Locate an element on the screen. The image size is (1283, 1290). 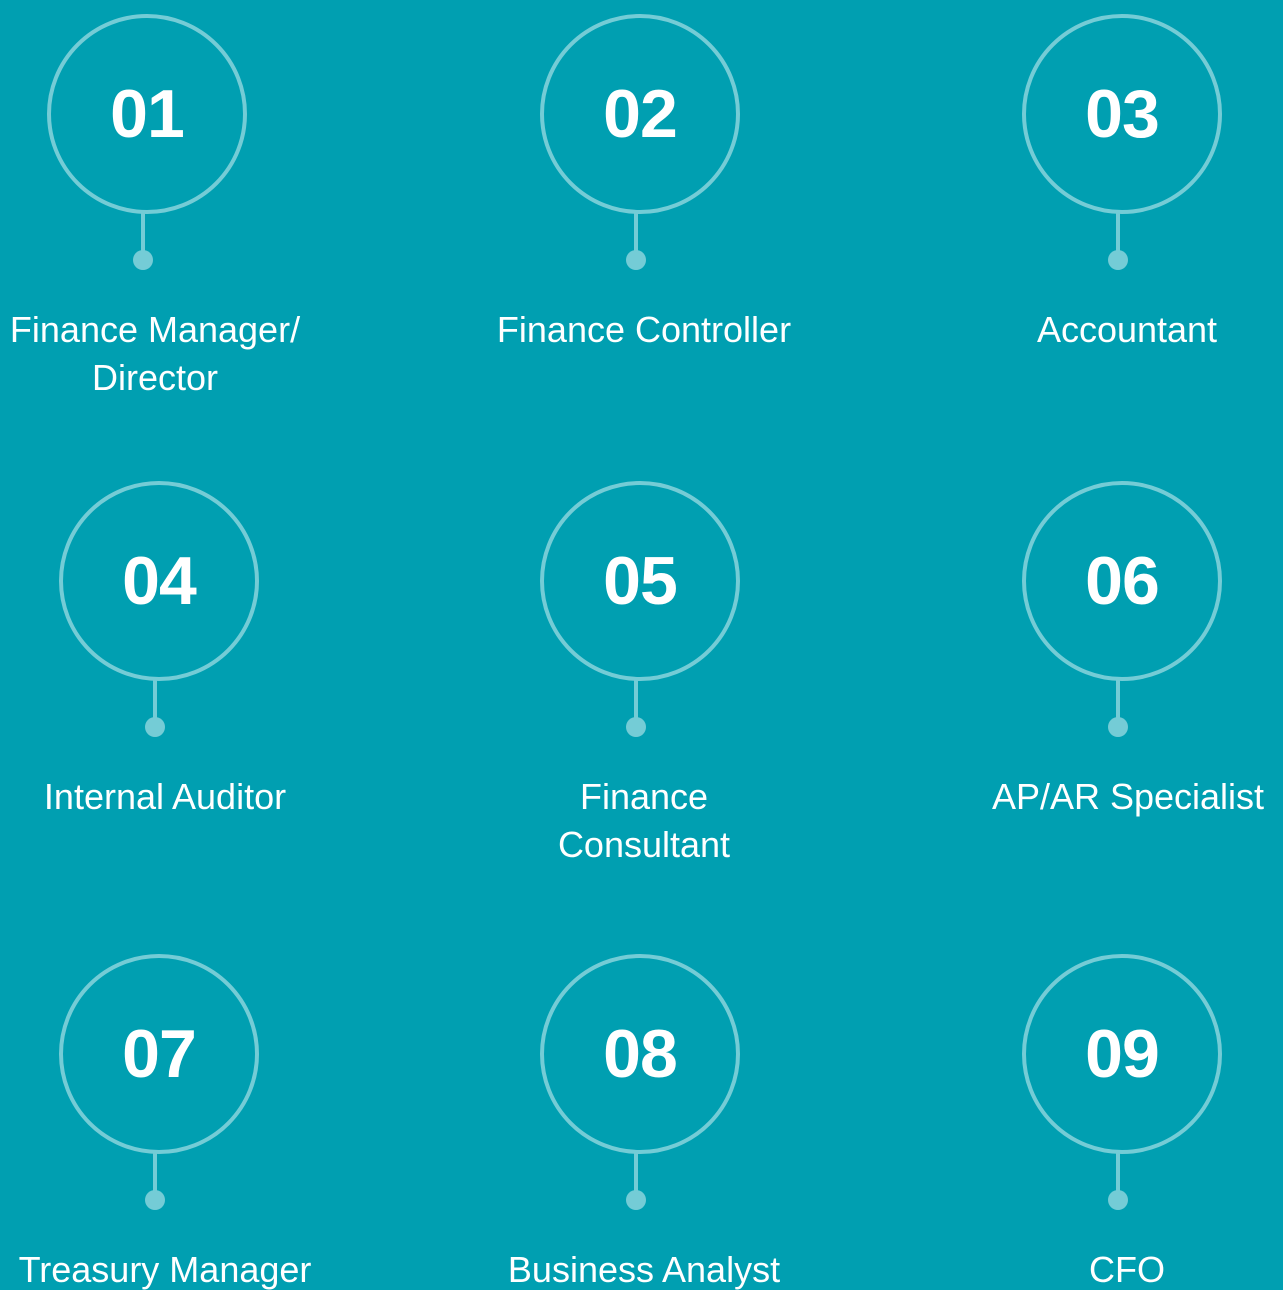
number-circle: 07 is located at coordinates (159, 1054).